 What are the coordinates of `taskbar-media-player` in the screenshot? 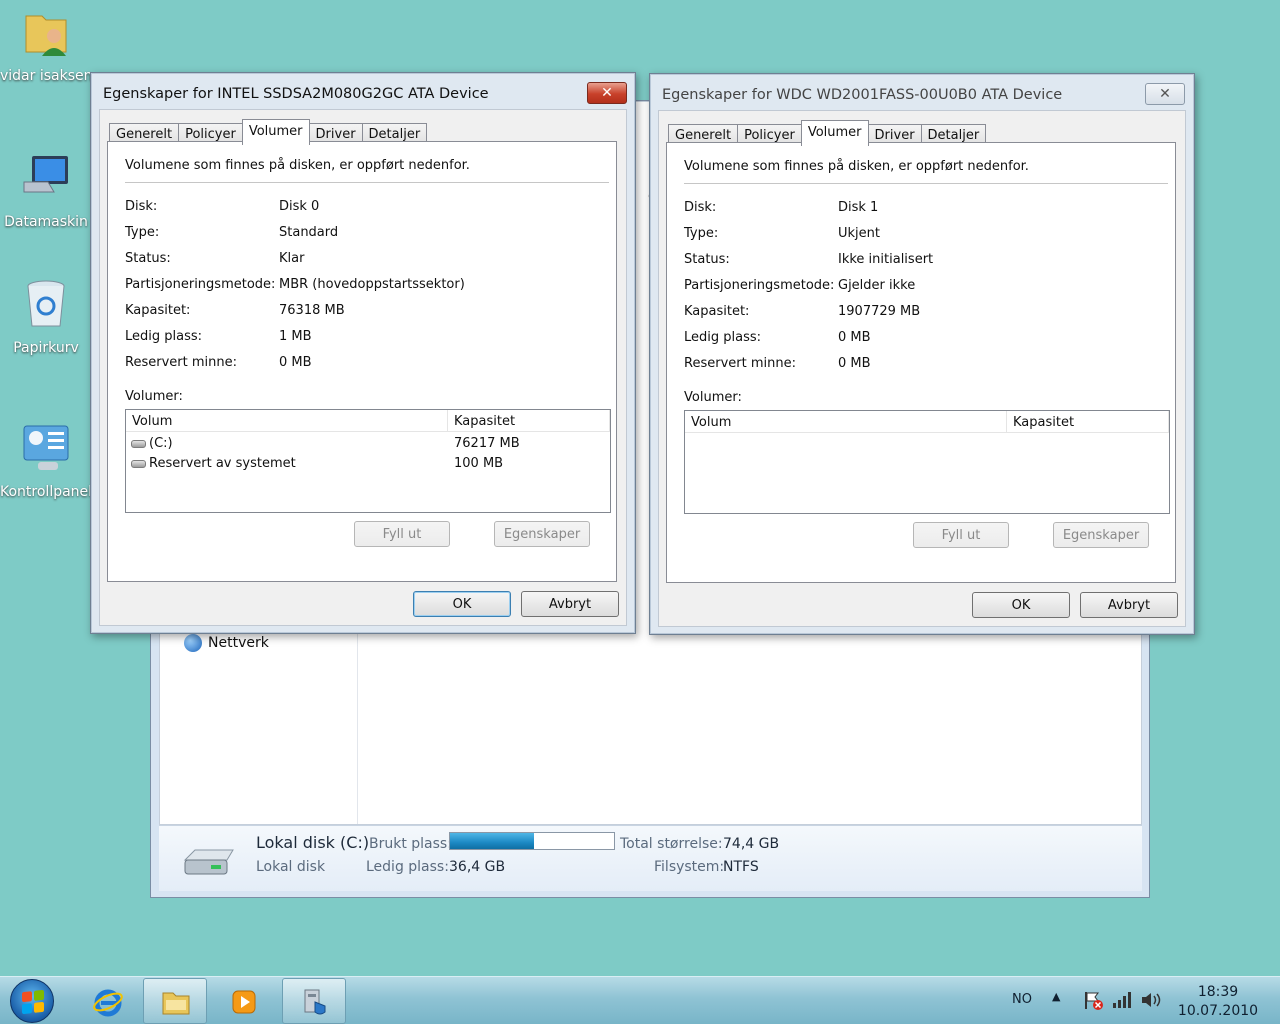 It's located at (243, 1001).